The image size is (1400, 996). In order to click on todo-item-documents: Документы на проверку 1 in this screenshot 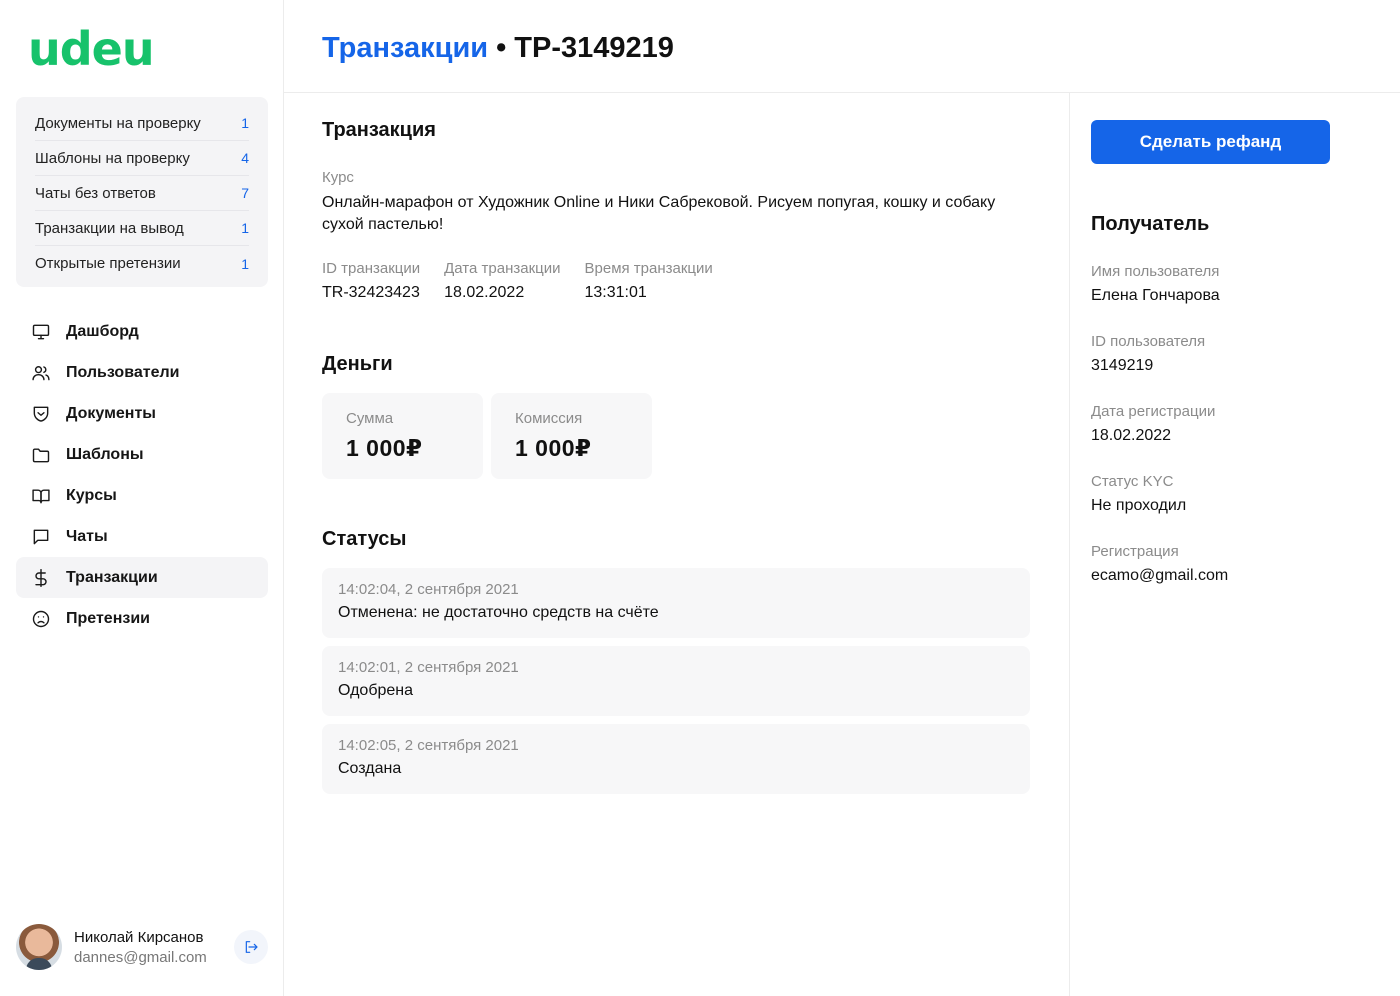, I will do `click(142, 123)`.